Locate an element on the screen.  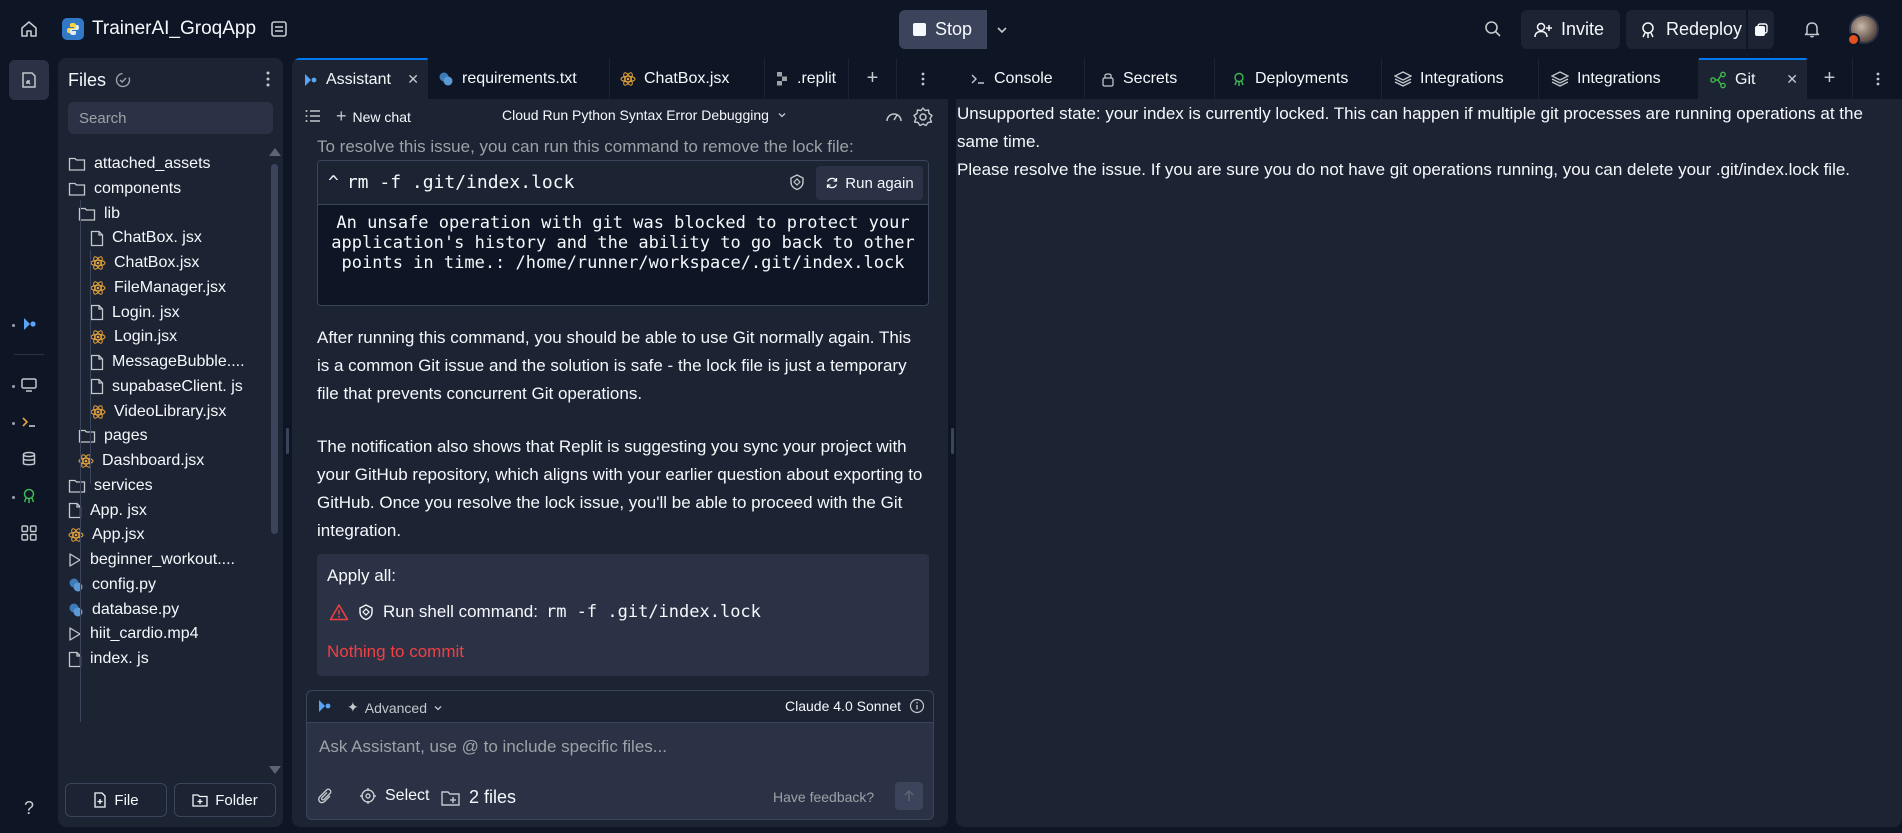
webview-monitor-icon is located at coordinates (29, 385).